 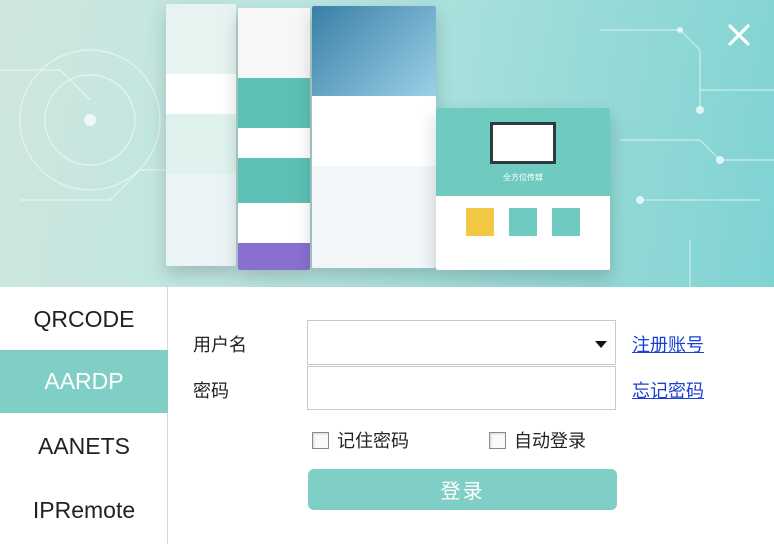 I want to click on remember-password-option: 记住密码, so click(x=360, y=440).